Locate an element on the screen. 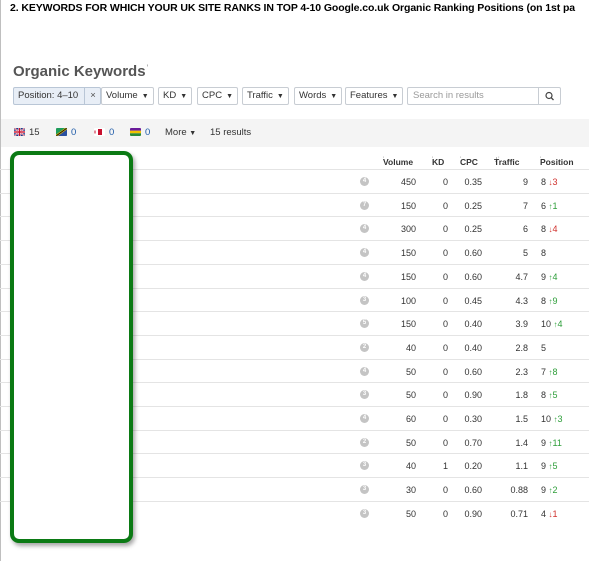 Image resolution: width=589 pixels, height=561 pixels. traffic-cell: 0.88 is located at coordinates (519, 490).